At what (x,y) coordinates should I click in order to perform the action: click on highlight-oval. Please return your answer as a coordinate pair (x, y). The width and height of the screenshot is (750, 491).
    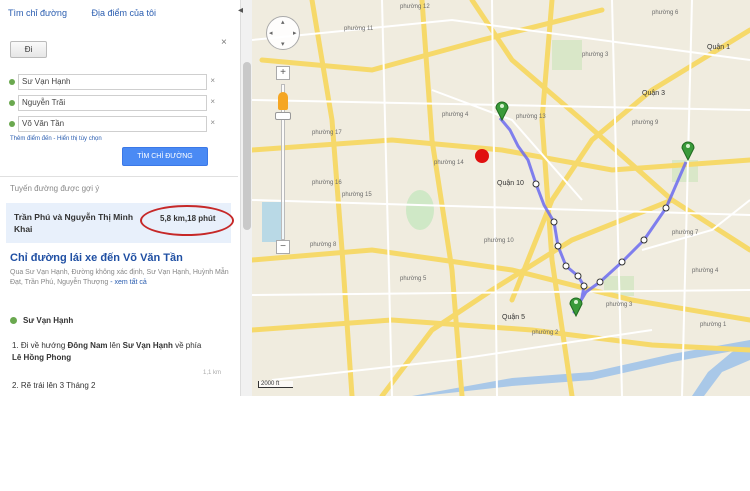
    Looking at the image, I should click on (187, 220).